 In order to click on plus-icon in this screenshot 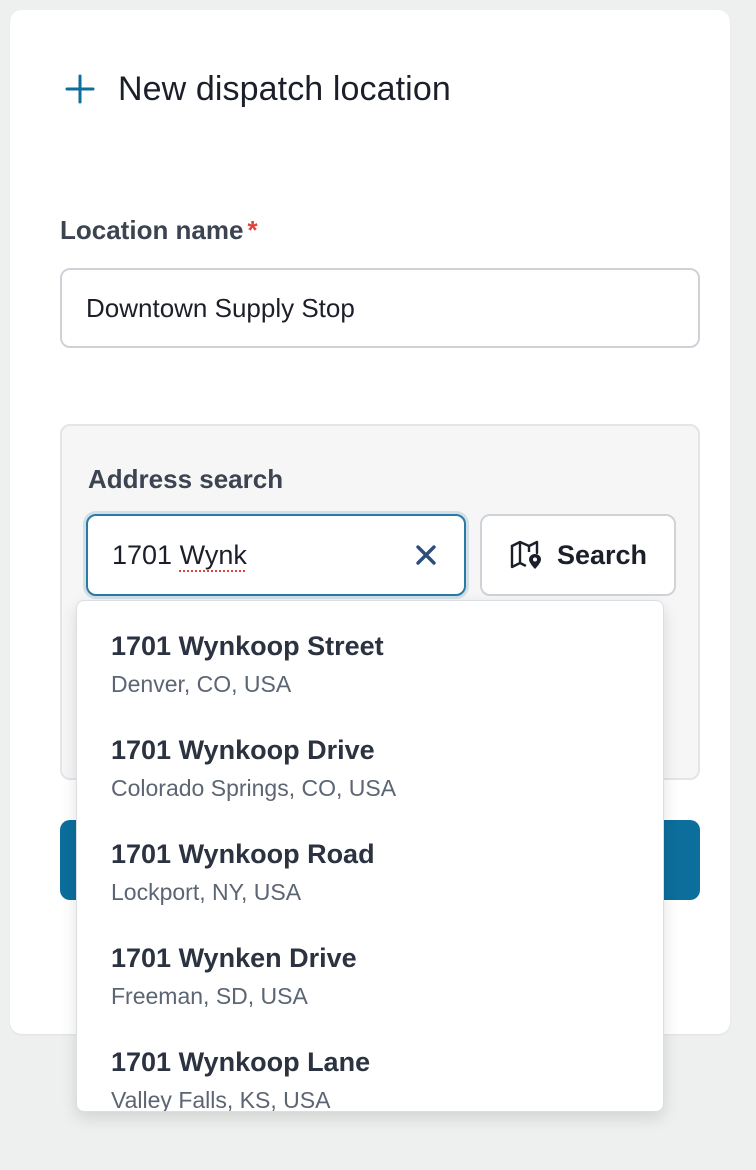, I will do `click(80, 89)`.